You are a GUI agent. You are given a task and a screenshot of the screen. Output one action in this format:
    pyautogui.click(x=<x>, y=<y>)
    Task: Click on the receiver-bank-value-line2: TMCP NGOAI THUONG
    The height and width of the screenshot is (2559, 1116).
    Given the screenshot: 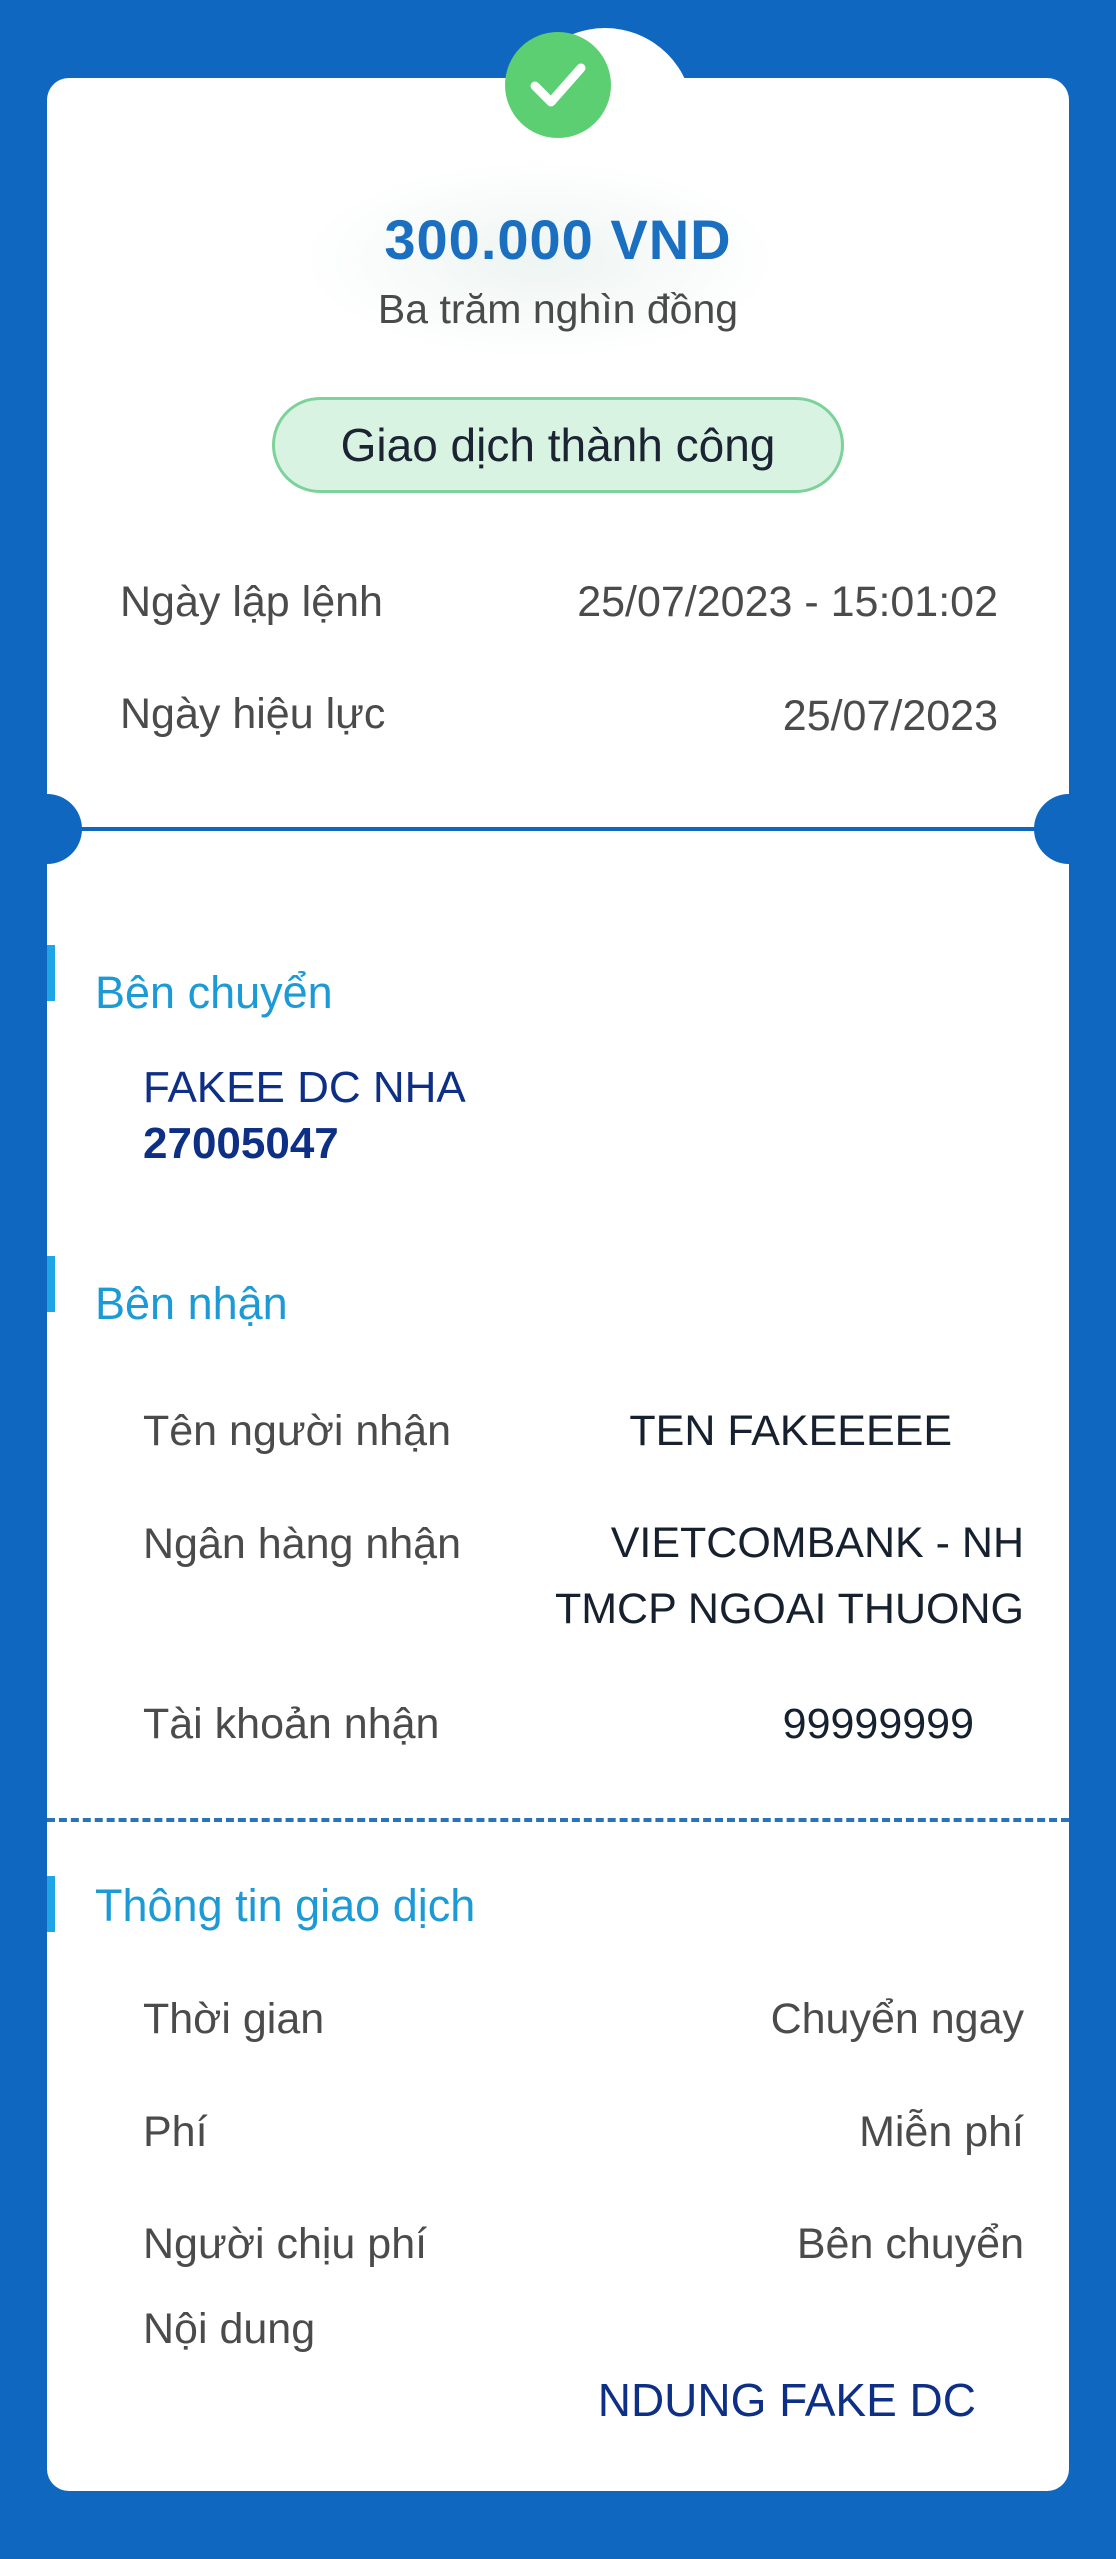 What is the action you would take?
    pyautogui.click(x=789, y=1609)
    